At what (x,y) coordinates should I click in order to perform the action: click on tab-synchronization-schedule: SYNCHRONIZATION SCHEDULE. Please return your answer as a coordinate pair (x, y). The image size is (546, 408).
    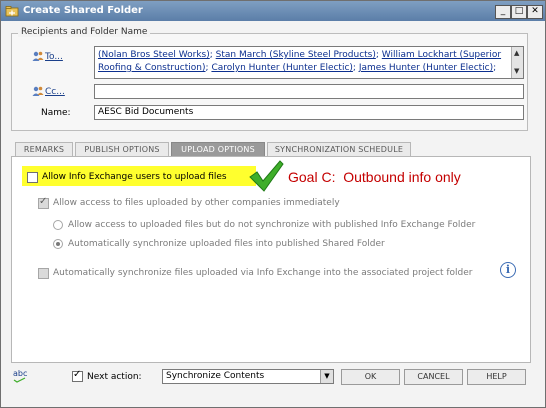
    Looking at the image, I should click on (339, 149).